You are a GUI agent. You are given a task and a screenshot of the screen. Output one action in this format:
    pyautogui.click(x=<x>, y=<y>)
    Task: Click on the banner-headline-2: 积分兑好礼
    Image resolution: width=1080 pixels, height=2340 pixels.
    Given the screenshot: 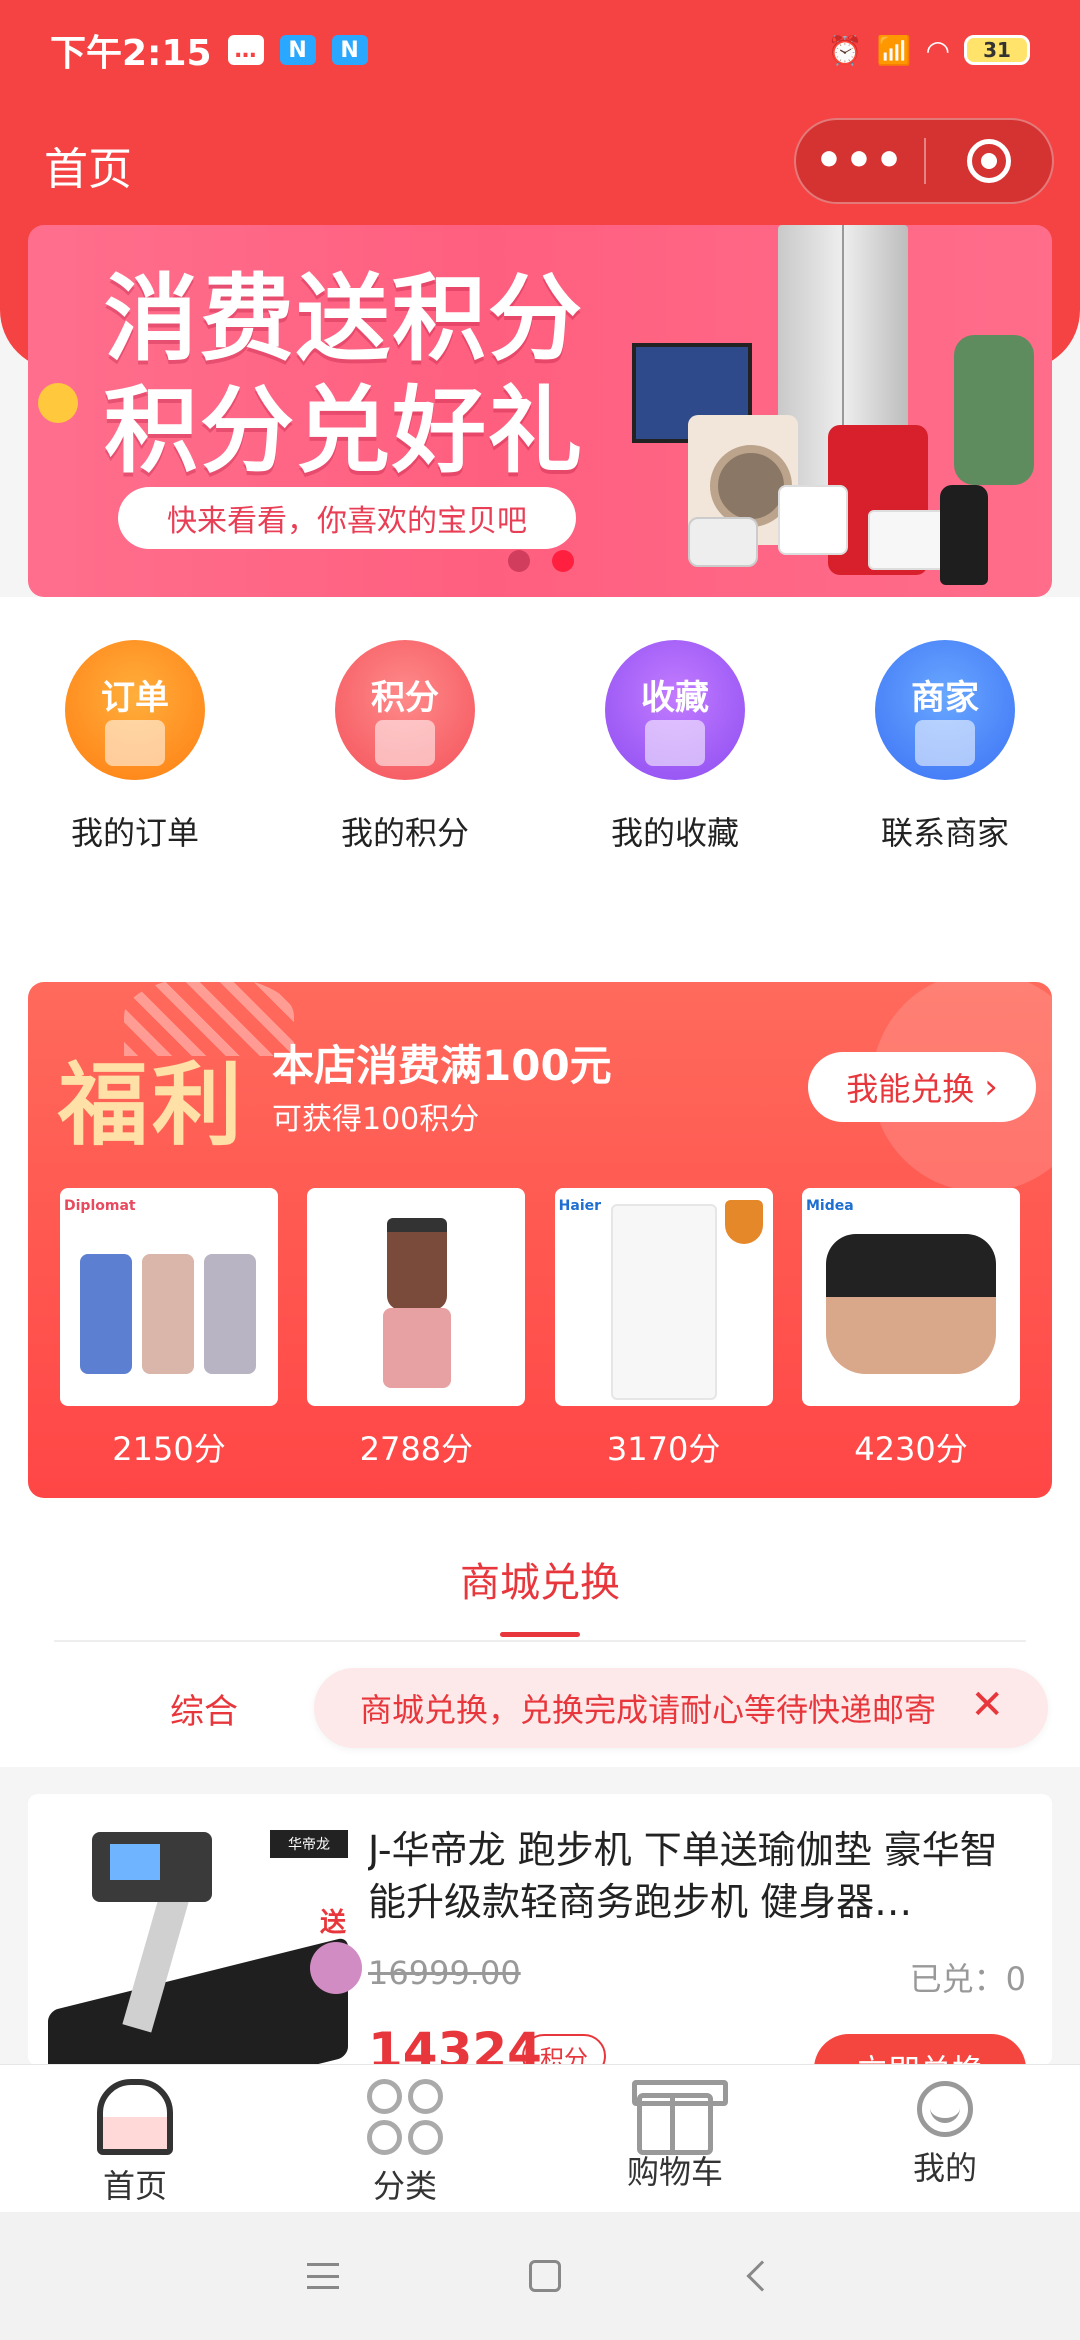 What is the action you would take?
    pyautogui.click(x=344, y=431)
    